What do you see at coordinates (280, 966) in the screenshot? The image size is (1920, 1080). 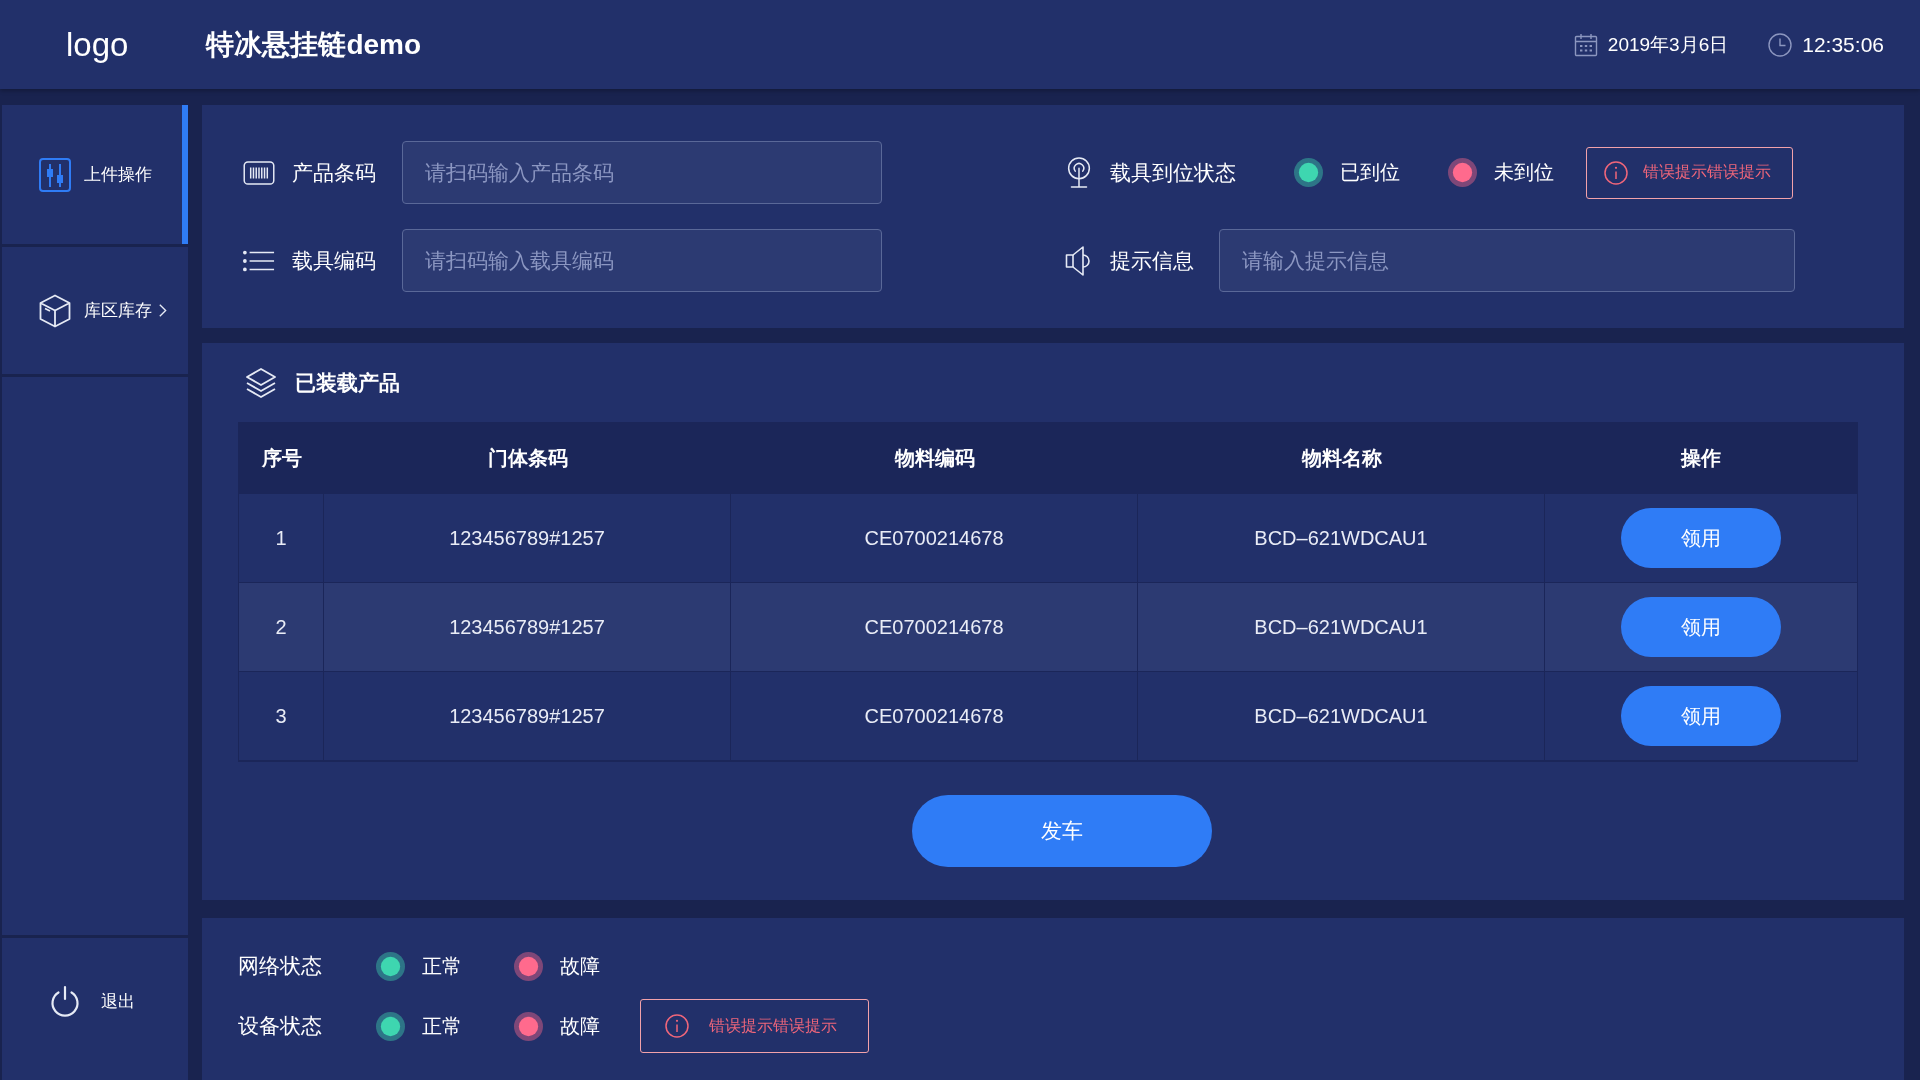 I see `status-row-label: 网络状态` at bounding box center [280, 966].